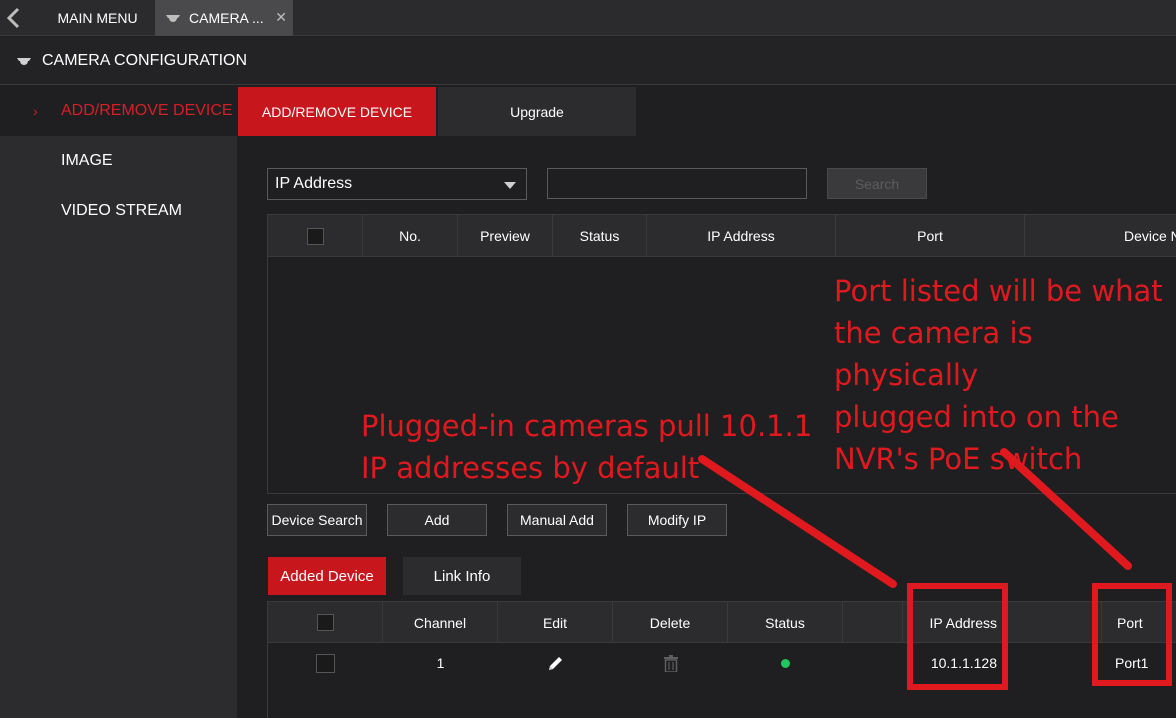 Image resolution: width=1176 pixels, height=718 pixels. Describe the element at coordinates (933, 354) in the screenshot. I see `annotation-line: the camera is physically` at that location.